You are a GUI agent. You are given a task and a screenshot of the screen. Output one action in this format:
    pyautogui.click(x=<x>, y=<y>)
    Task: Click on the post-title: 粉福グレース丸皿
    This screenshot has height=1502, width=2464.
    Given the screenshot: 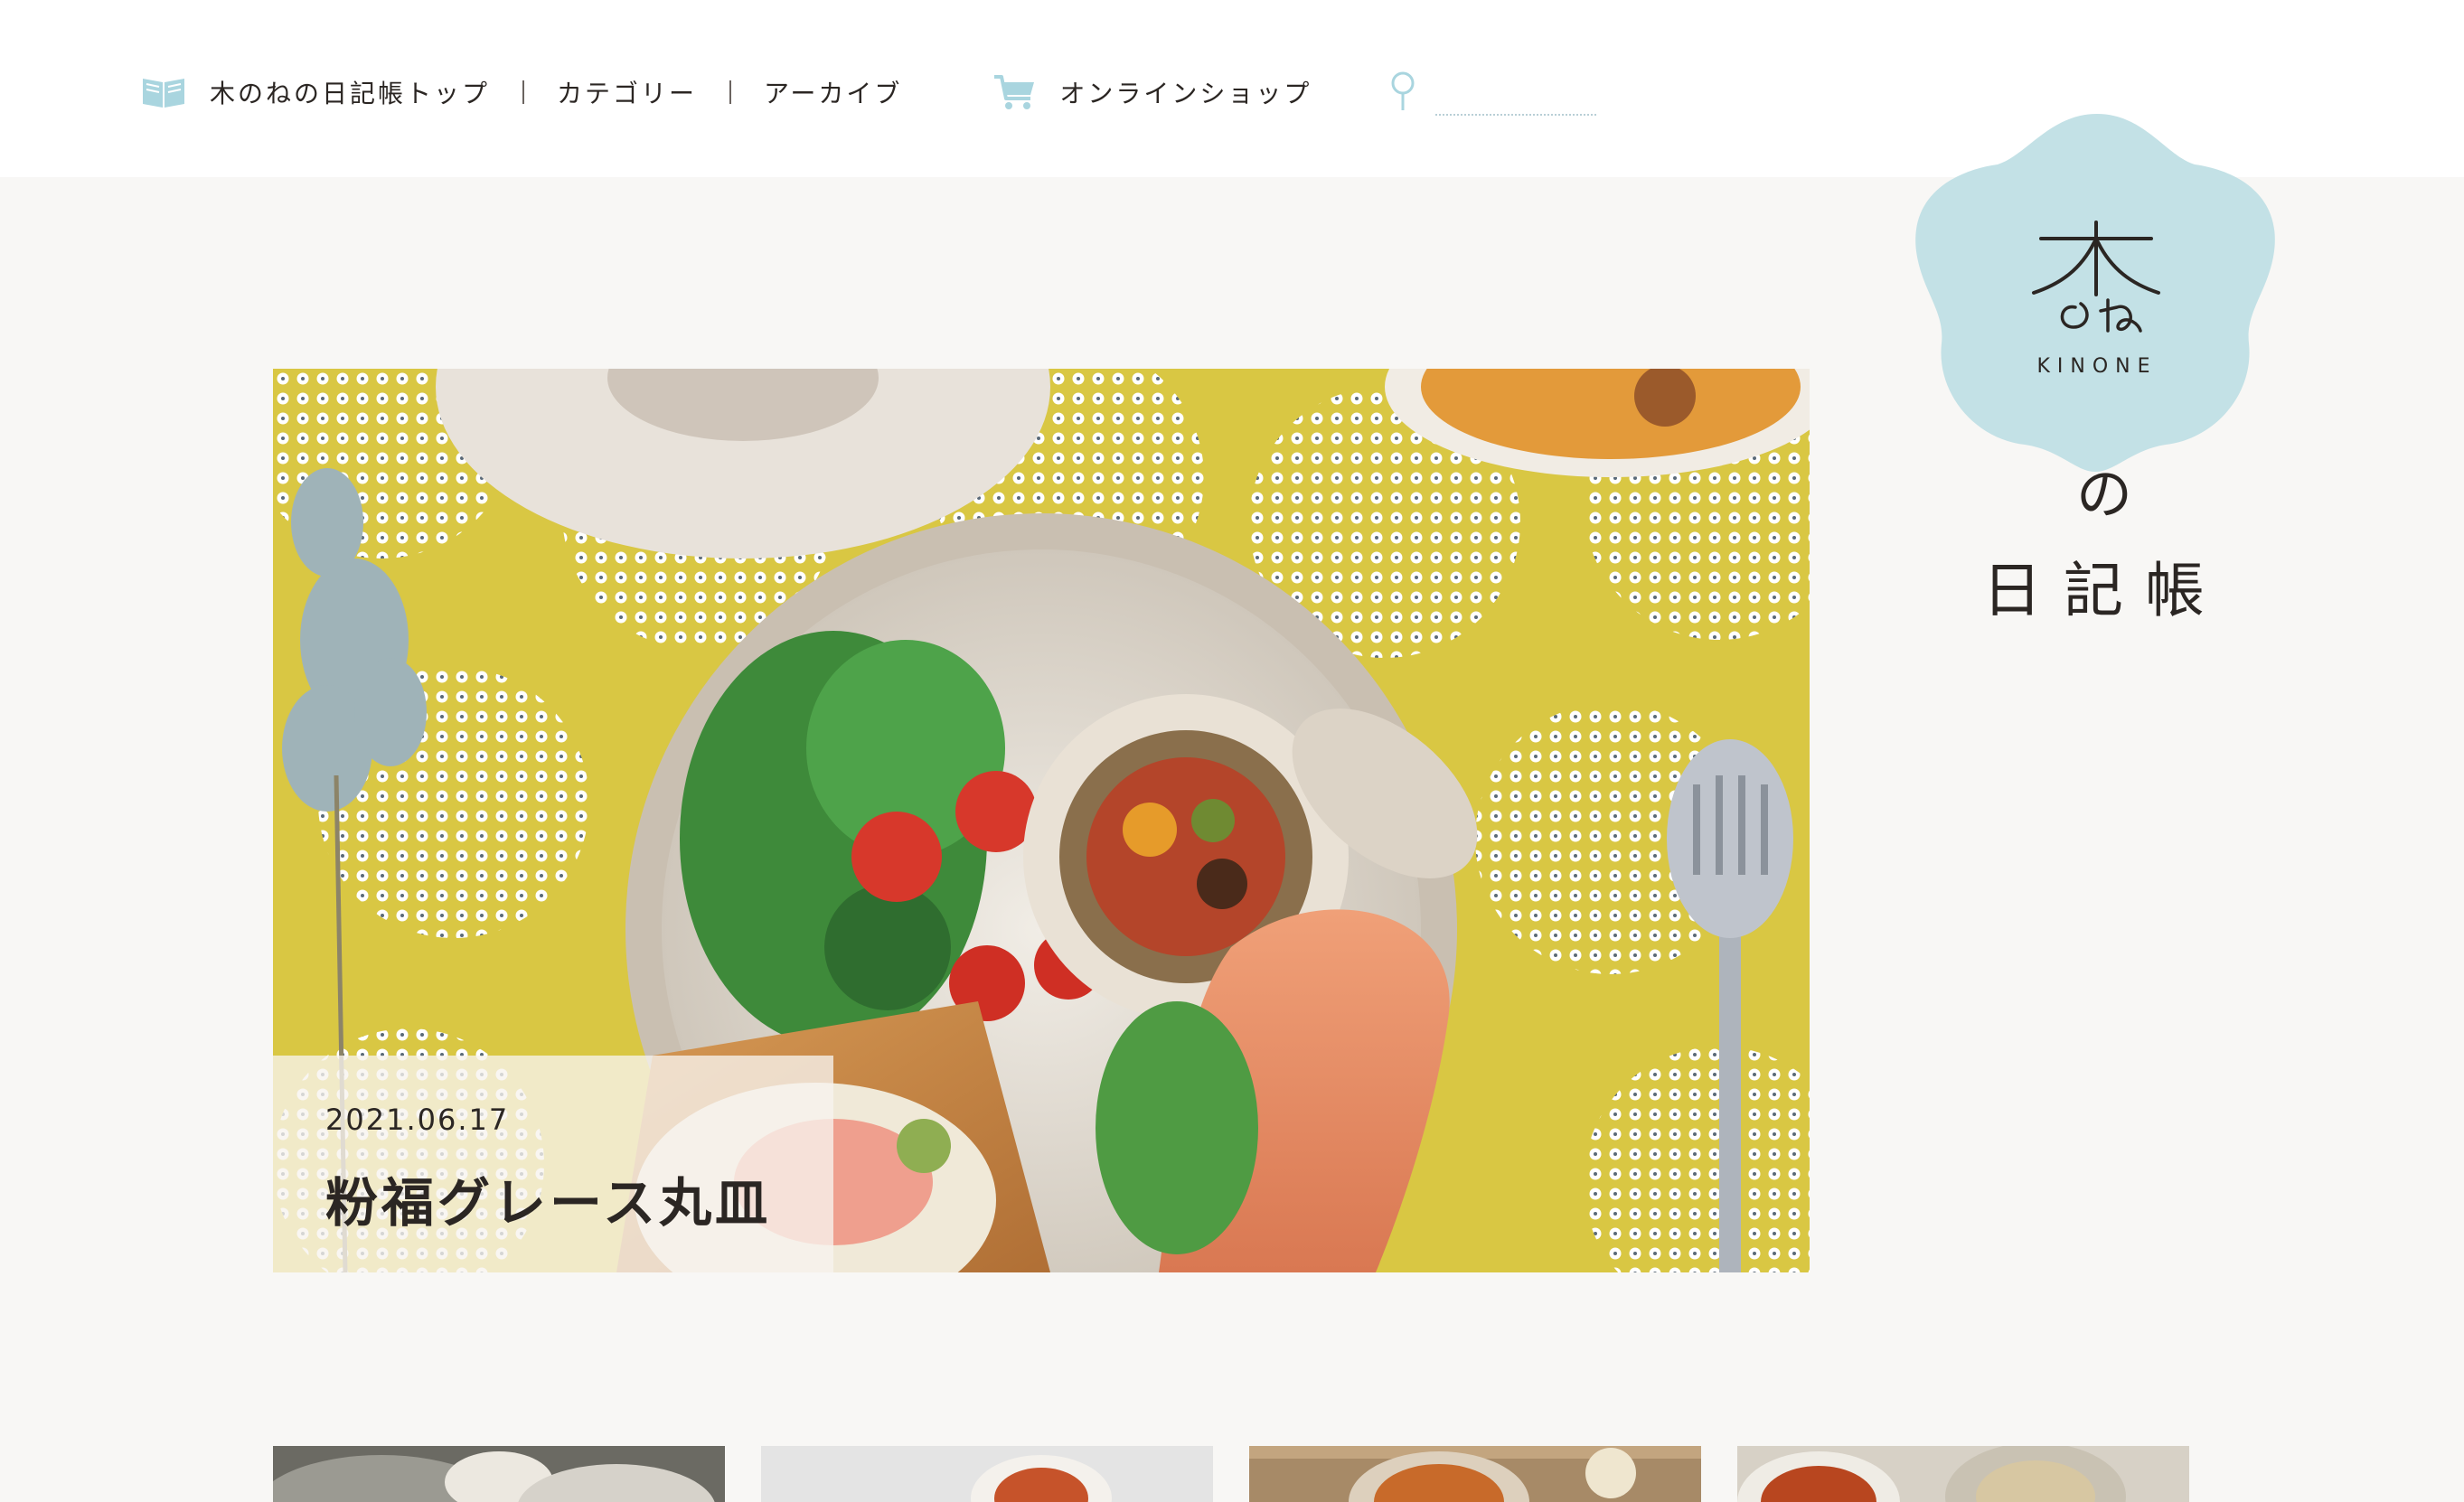 What is the action you would take?
    pyautogui.click(x=579, y=1198)
    